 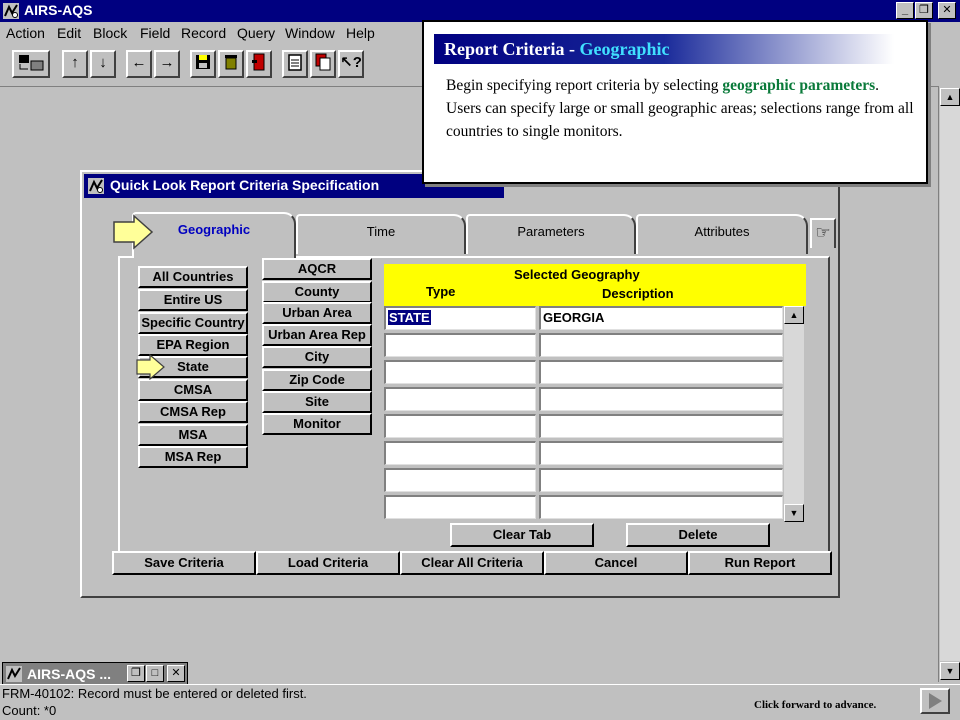 I want to click on grid-scrollbar: ▲ ▼, so click(x=794, y=414).